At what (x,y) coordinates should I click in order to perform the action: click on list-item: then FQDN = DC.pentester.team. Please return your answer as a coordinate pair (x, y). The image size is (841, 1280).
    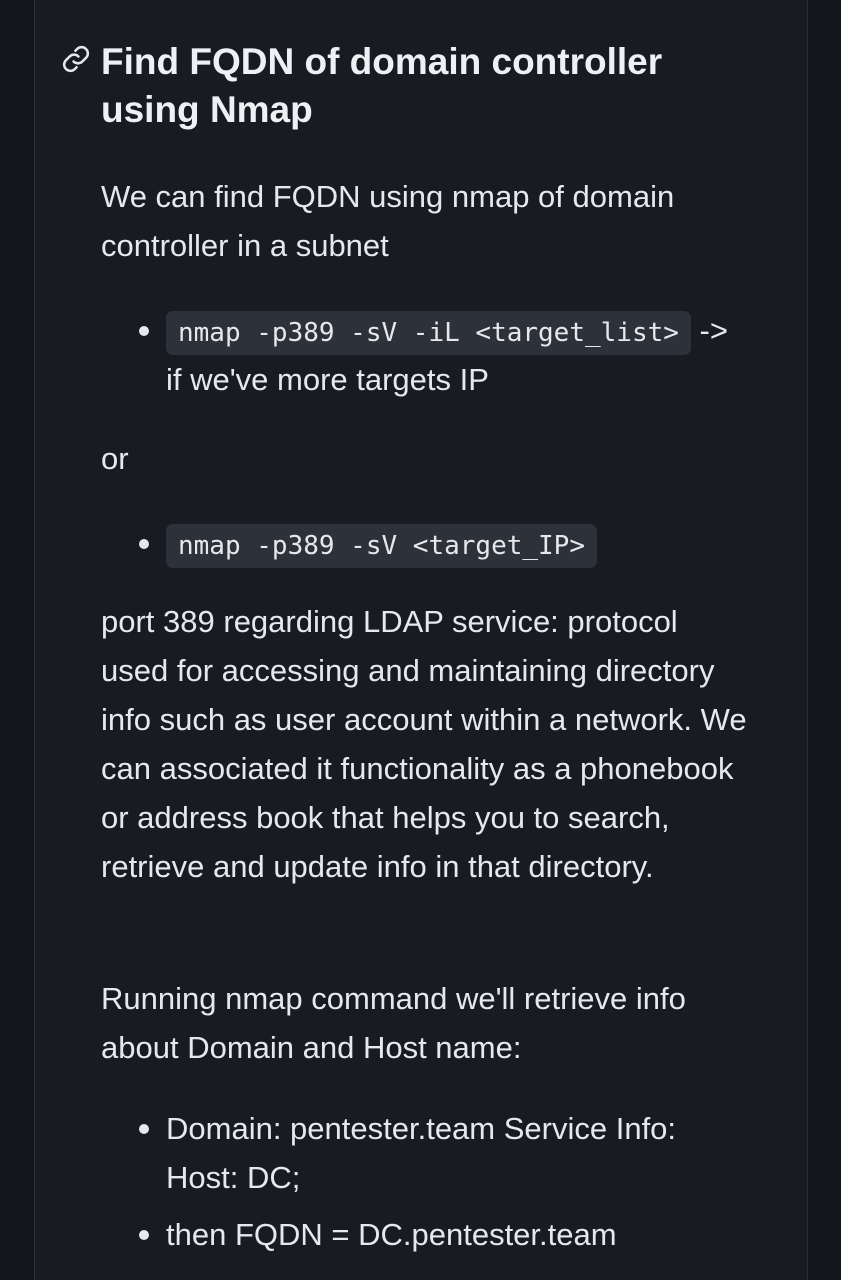
    Looking at the image, I should click on (426, 1234).